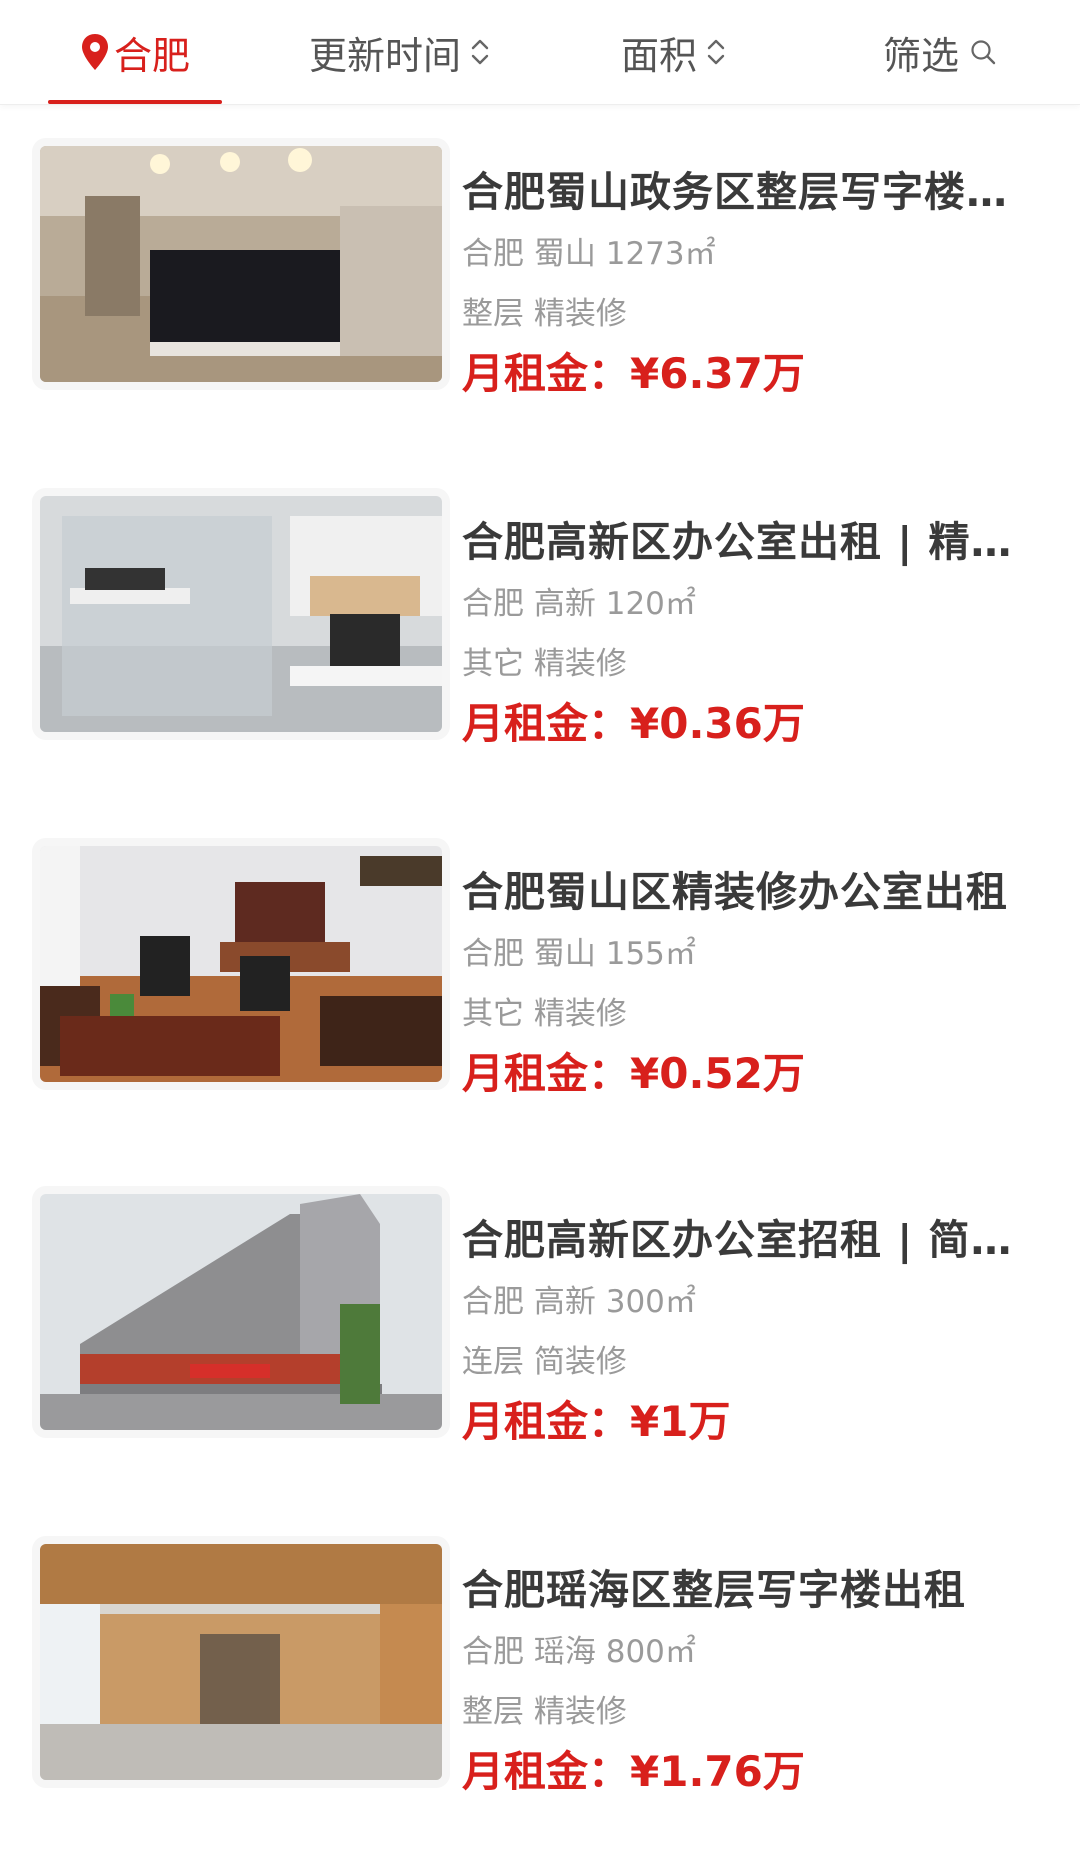  What do you see at coordinates (241, 964) in the screenshot?
I see `executive-office-photo` at bounding box center [241, 964].